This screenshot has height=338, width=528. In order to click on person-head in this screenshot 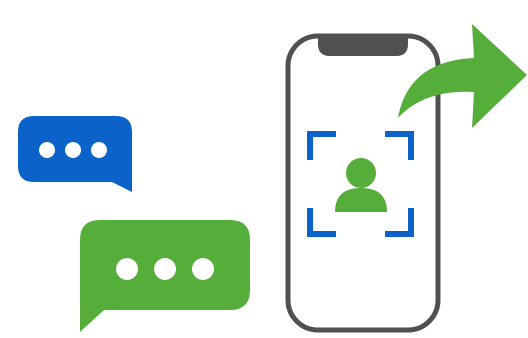, I will do `click(361, 173)`.